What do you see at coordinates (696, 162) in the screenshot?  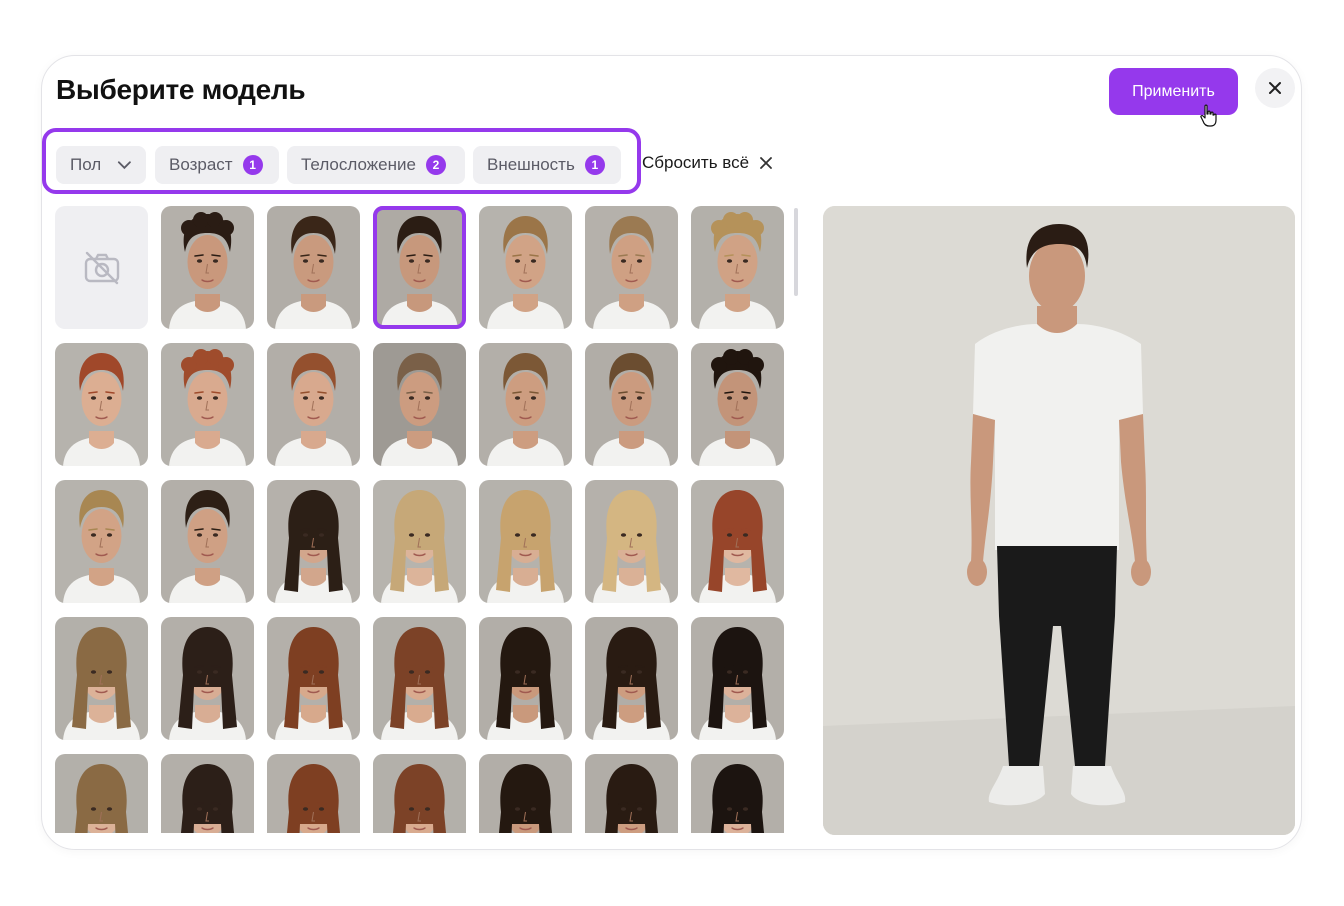 I see `reset-all-label: Сбросить всё` at bounding box center [696, 162].